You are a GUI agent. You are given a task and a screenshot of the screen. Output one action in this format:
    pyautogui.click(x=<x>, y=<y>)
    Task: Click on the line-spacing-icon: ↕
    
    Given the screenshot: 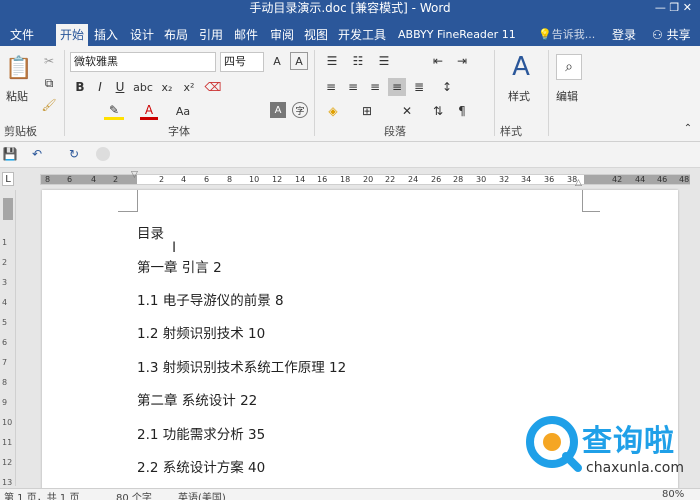 What is the action you would take?
    pyautogui.click(x=447, y=87)
    